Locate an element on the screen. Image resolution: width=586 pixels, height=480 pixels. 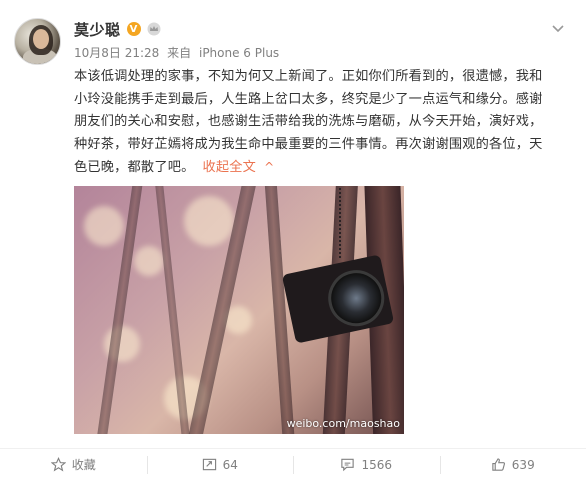
post-text-line: 色已晚，都散了吧。 is located at coordinates (134, 167).